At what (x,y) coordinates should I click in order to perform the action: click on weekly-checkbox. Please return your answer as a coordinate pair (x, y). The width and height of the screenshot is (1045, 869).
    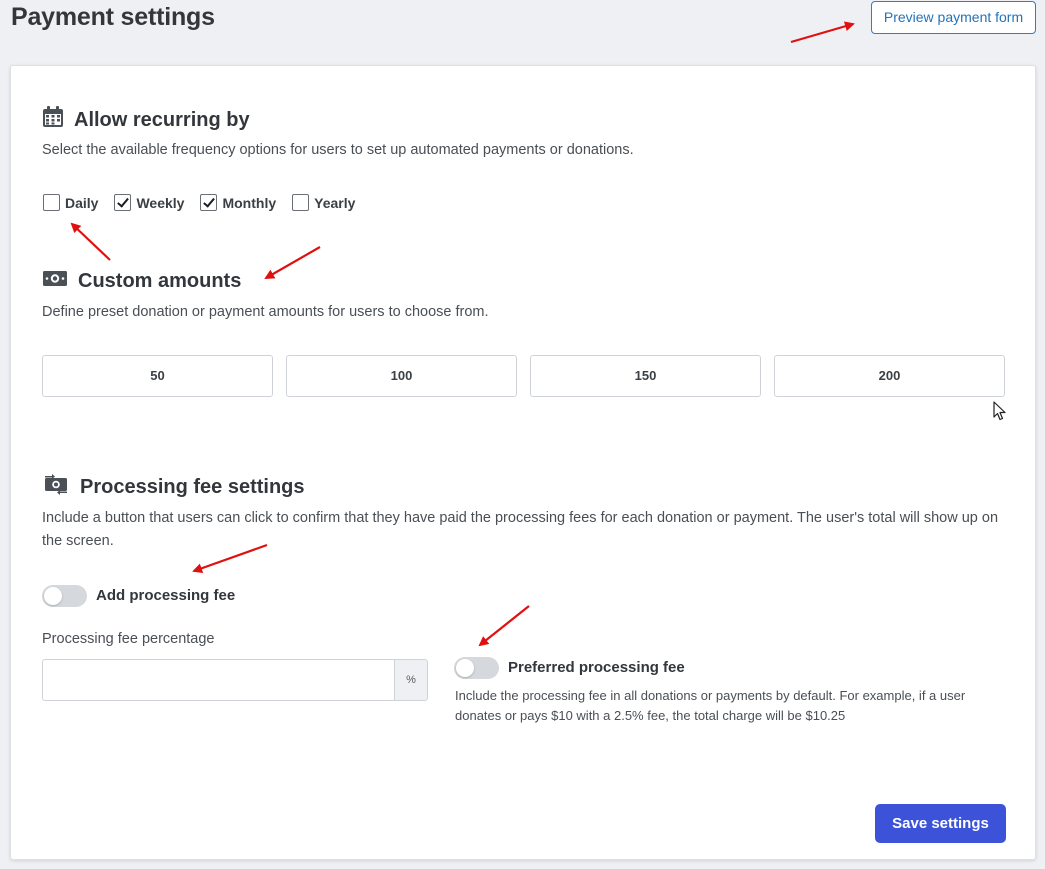
    Looking at the image, I should click on (123, 202).